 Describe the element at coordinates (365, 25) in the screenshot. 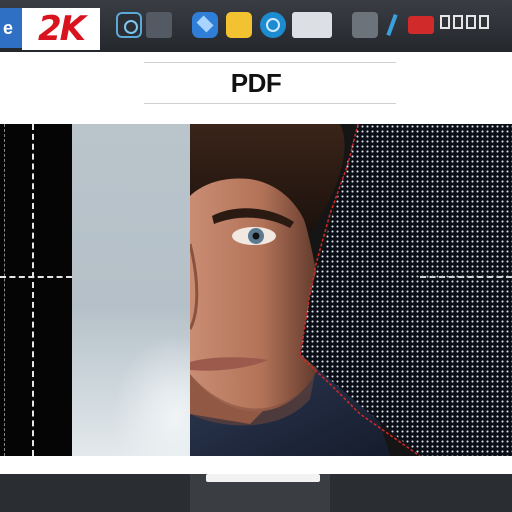

I see `photos-app-icon` at that location.